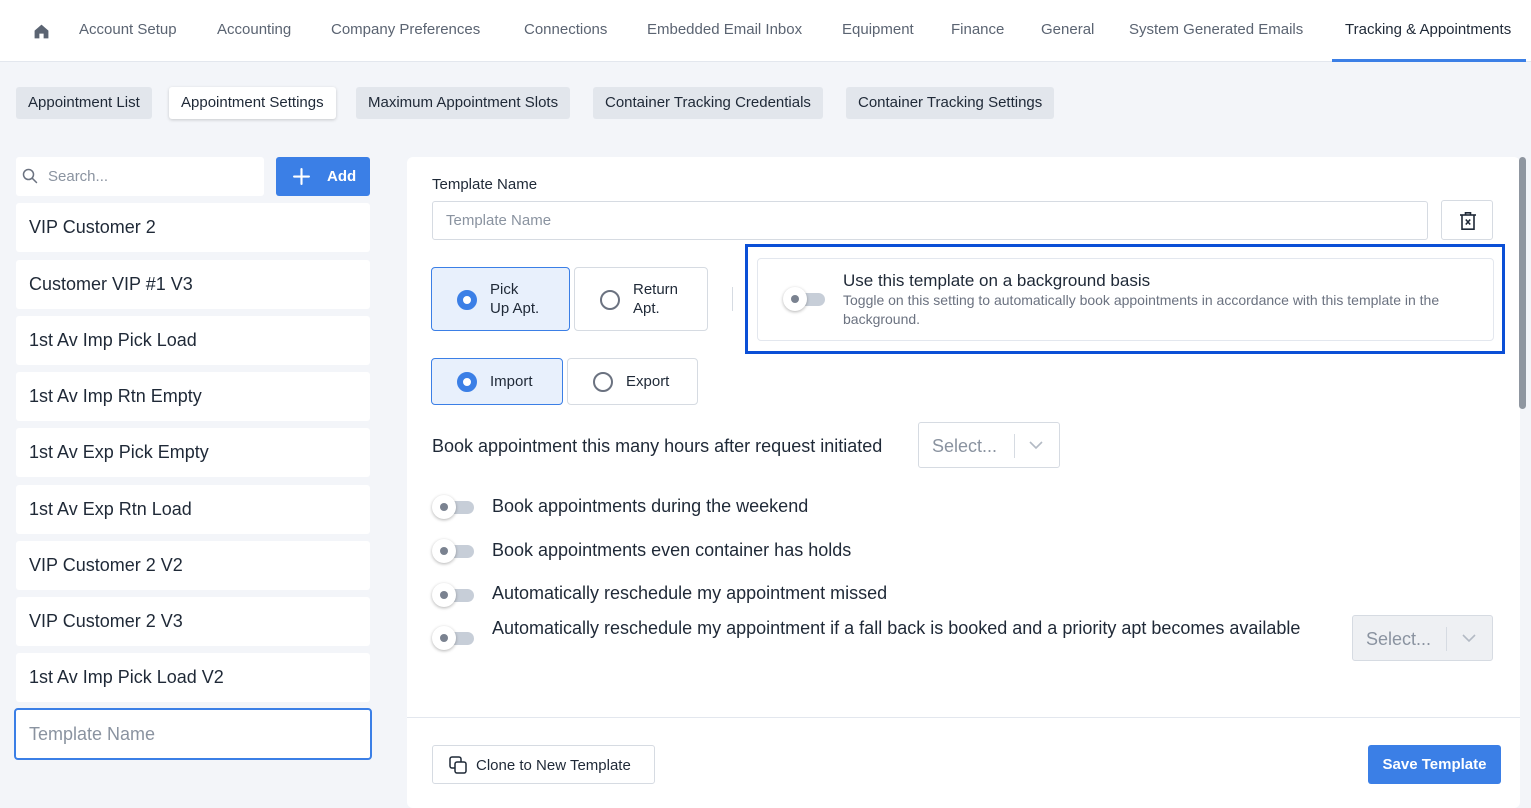 The height and width of the screenshot is (808, 1531). What do you see at coordinates (193, 284) in the screenshot?
I see `template-list-item: Customer VIP #1 V3` at bounding box center [193, 284].